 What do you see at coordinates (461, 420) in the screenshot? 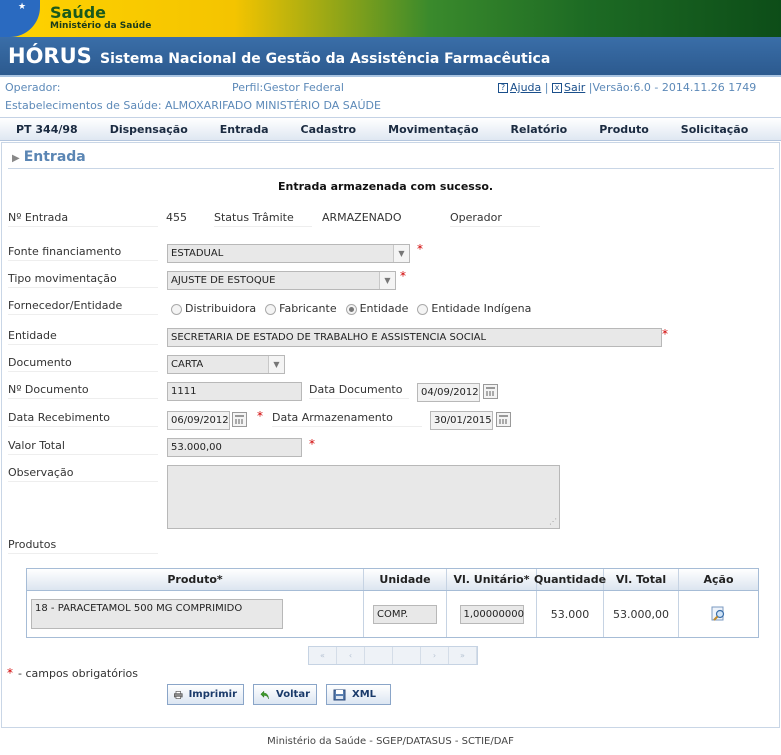
I see `data-armazenamento-field: 30/01/2015` at bounding box center [461, 420].